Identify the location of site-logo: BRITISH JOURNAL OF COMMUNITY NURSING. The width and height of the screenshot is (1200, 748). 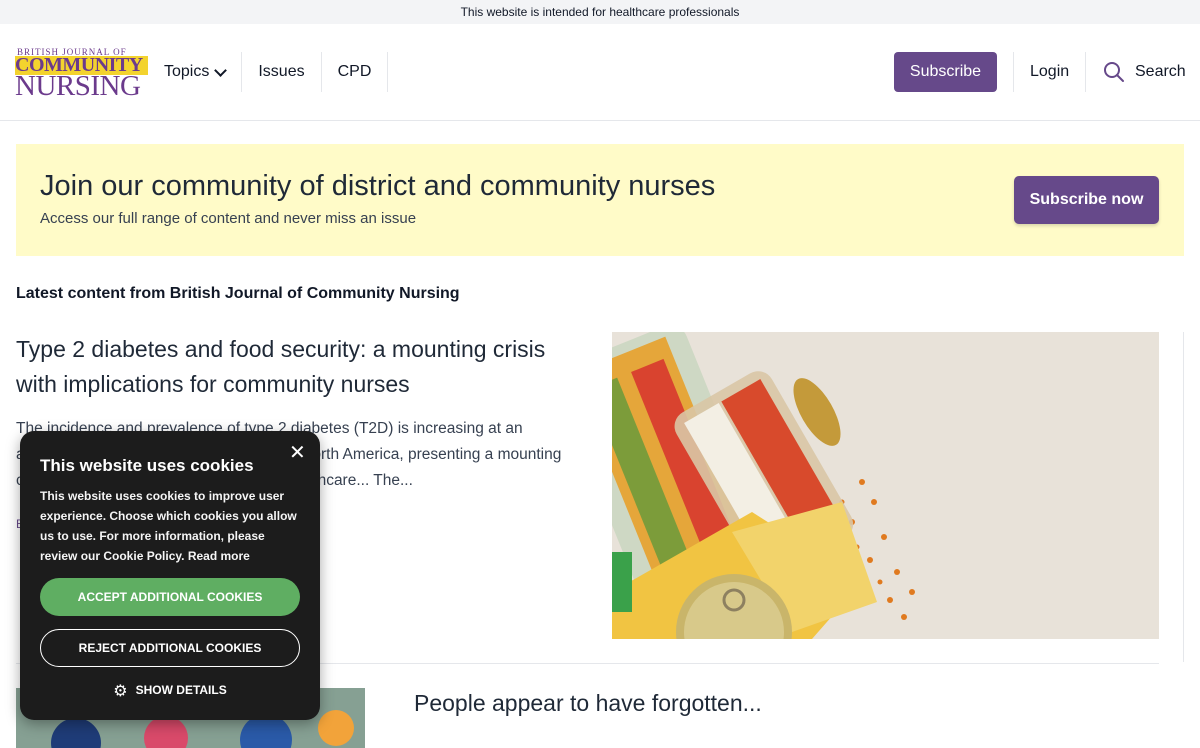
(82, 74).